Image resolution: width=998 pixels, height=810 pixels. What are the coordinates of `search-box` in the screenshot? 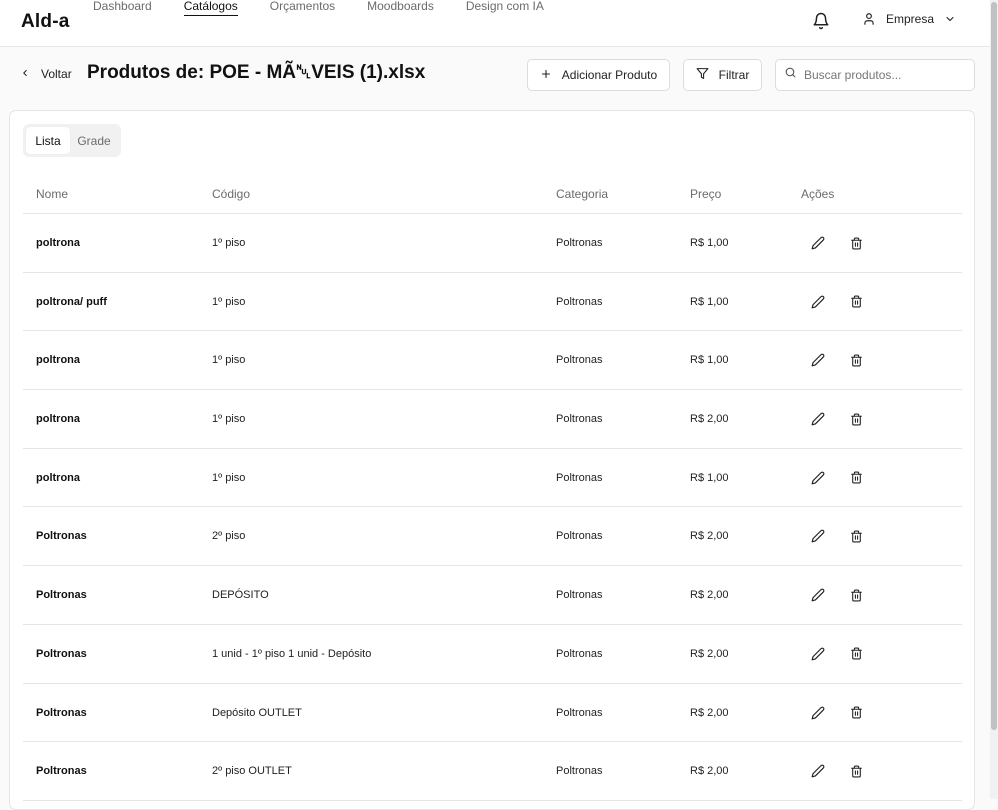 It's located at (875, 75).